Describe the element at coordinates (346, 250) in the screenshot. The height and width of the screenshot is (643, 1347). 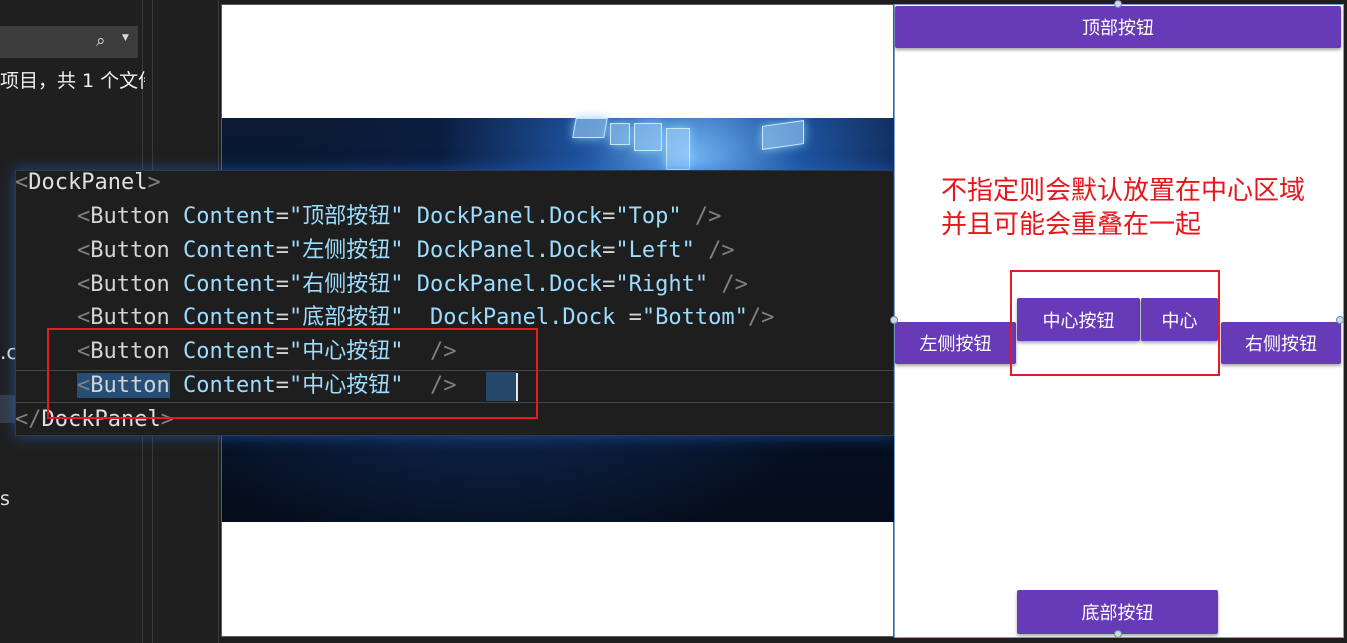
I see `code-token: "左侧按钮"` at that location.